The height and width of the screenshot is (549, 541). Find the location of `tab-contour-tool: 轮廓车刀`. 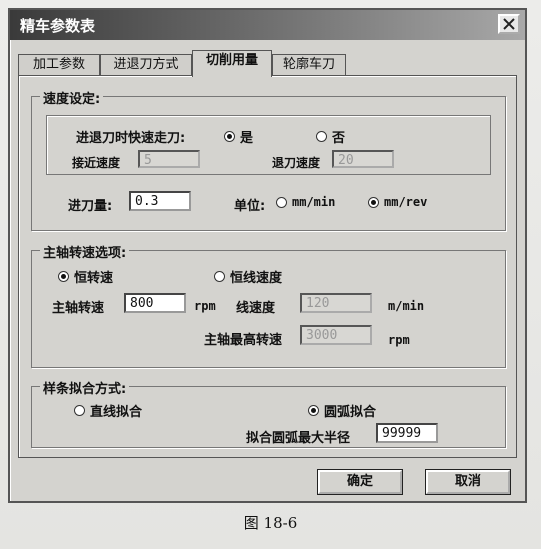

tab-contour-tool: 轮廓车刀 is located at coordinates (309, 65).